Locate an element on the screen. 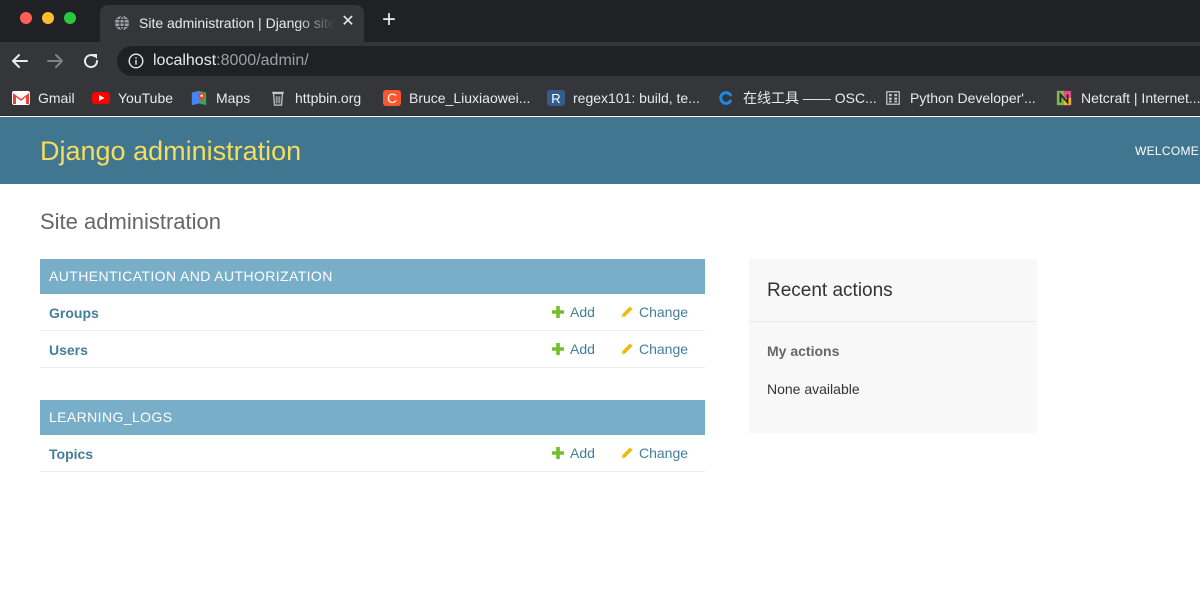 Image resolution: width=1200 pixels, height=615 pixels. browser-toolbar: localhost:8000/admin/ is located at coordinates (600, 61).